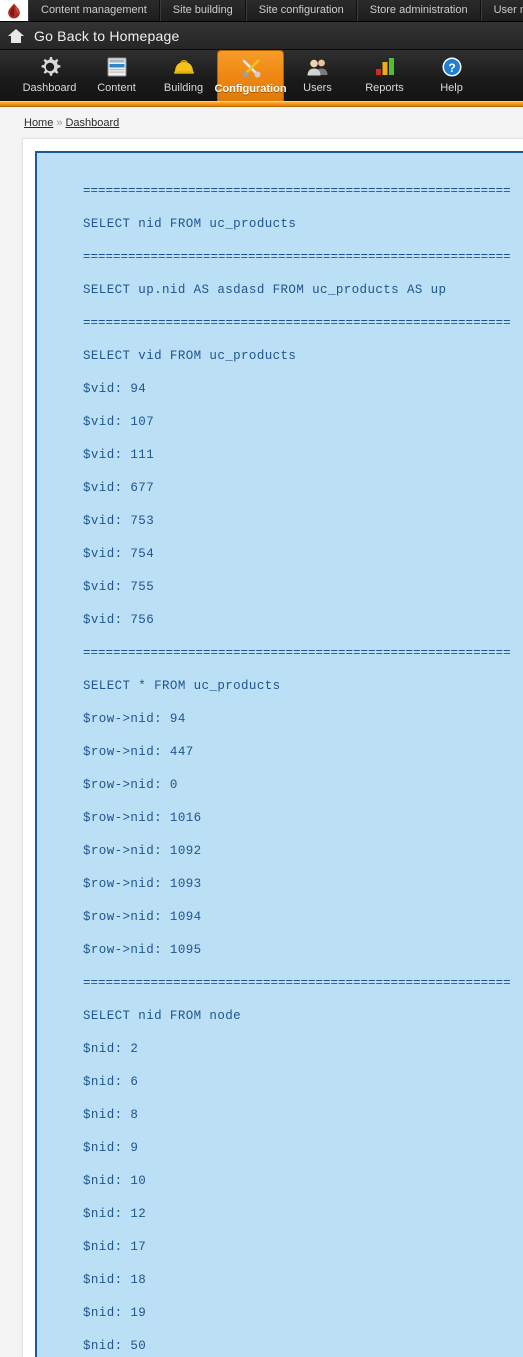 The height and width of the screenshot is (1357, 523). I want to click on question-circle-icon: ?, so click(452, 67).